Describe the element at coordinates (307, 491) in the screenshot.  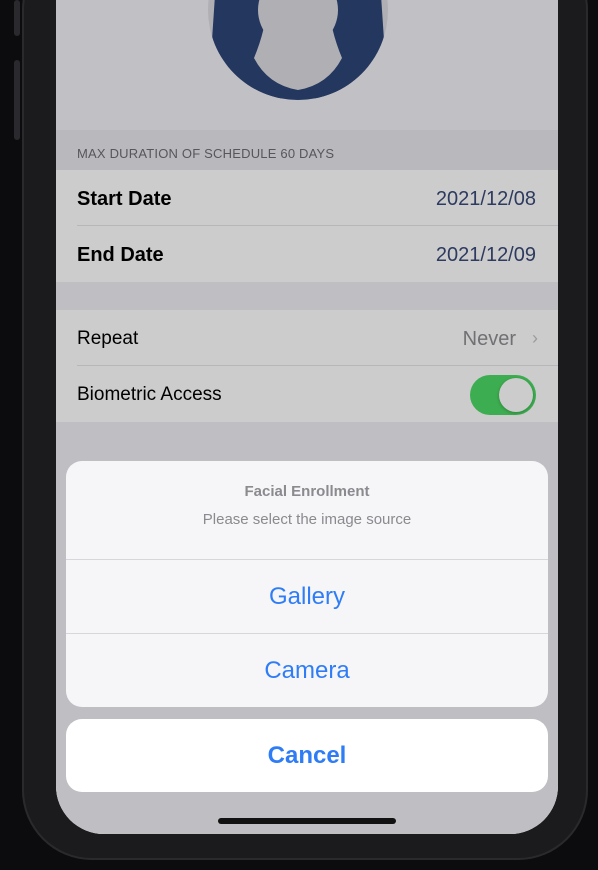
I see `action-sheet-title: Facial Enrollment` at that location.